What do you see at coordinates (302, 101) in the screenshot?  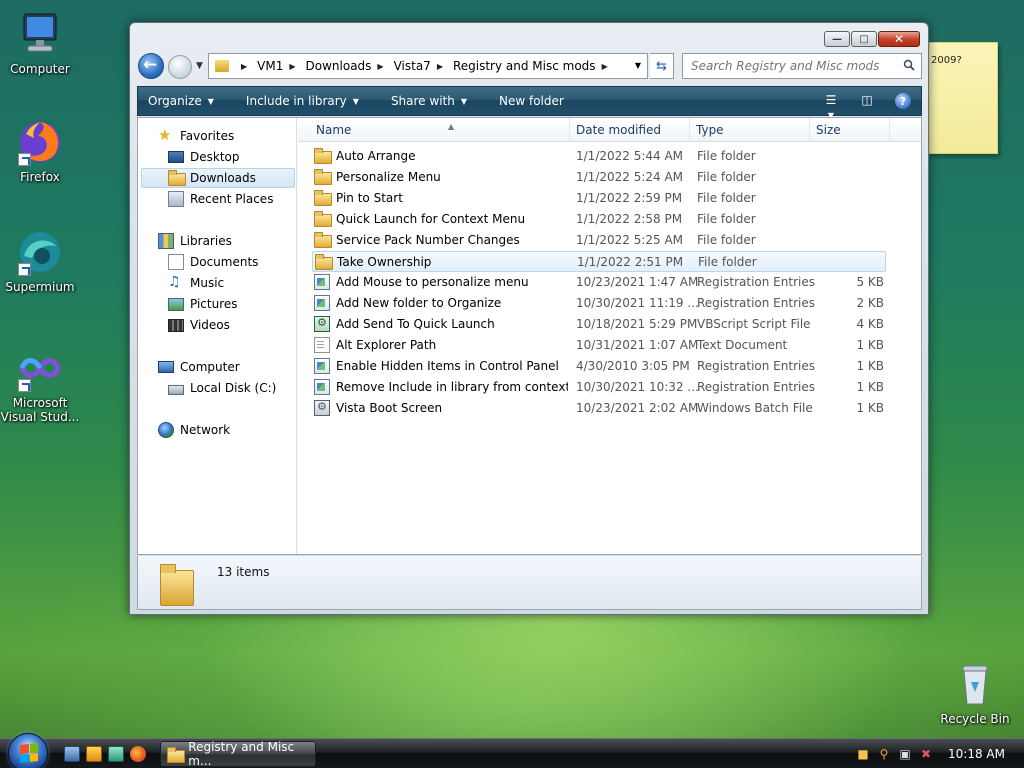 I see `include-in-library-button: Include in library ▼` at bounding box center [302, 101].